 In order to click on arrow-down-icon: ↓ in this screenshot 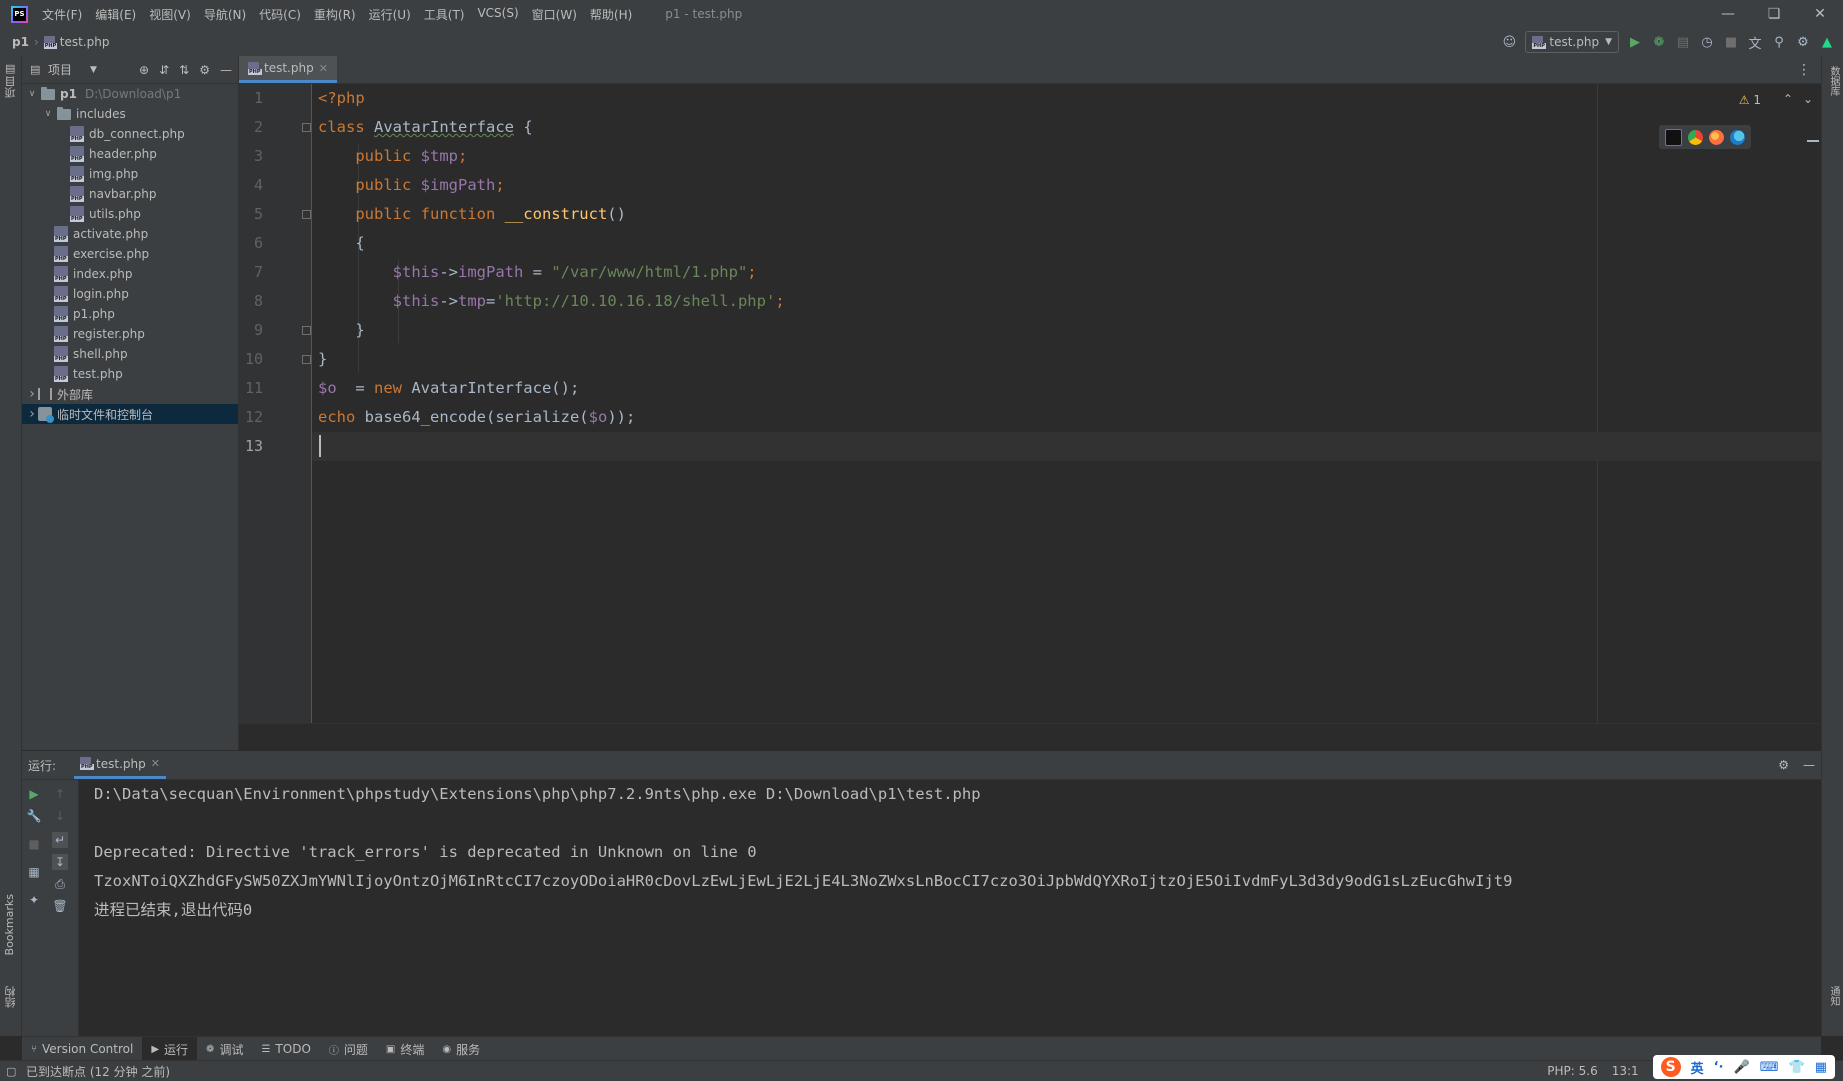, I will do `click(60, 816)`.